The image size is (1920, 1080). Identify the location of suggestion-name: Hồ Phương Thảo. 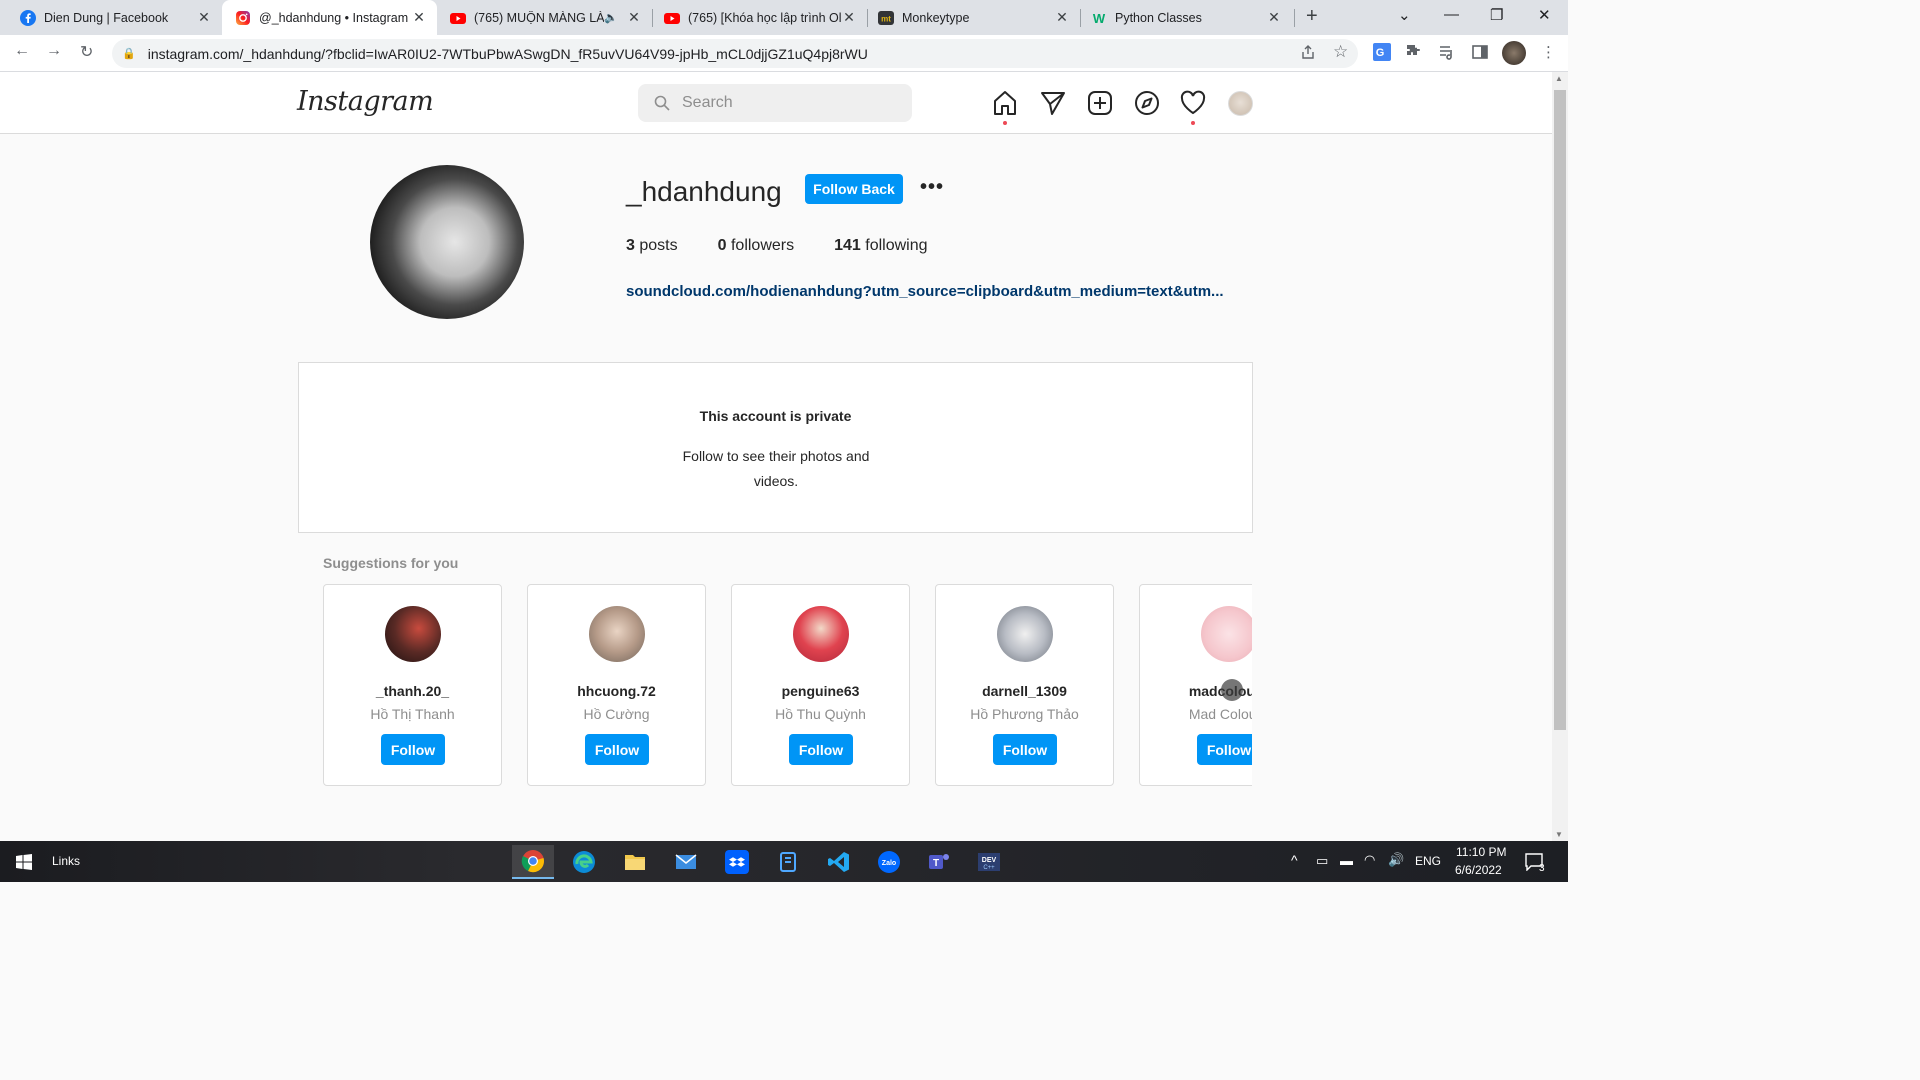
(1024, 714).